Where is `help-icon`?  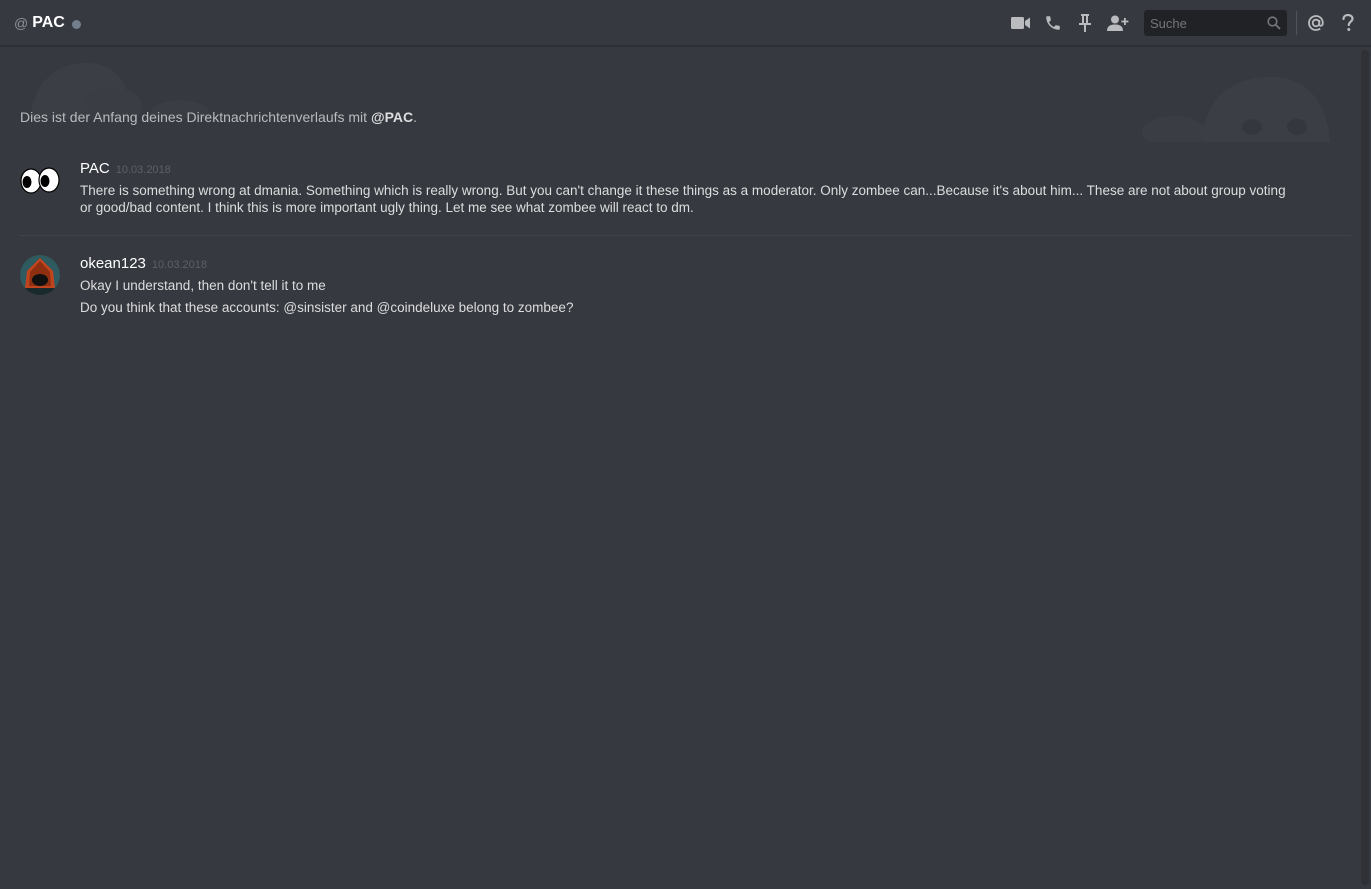
help-icon is located at coordinates (1348, 22).